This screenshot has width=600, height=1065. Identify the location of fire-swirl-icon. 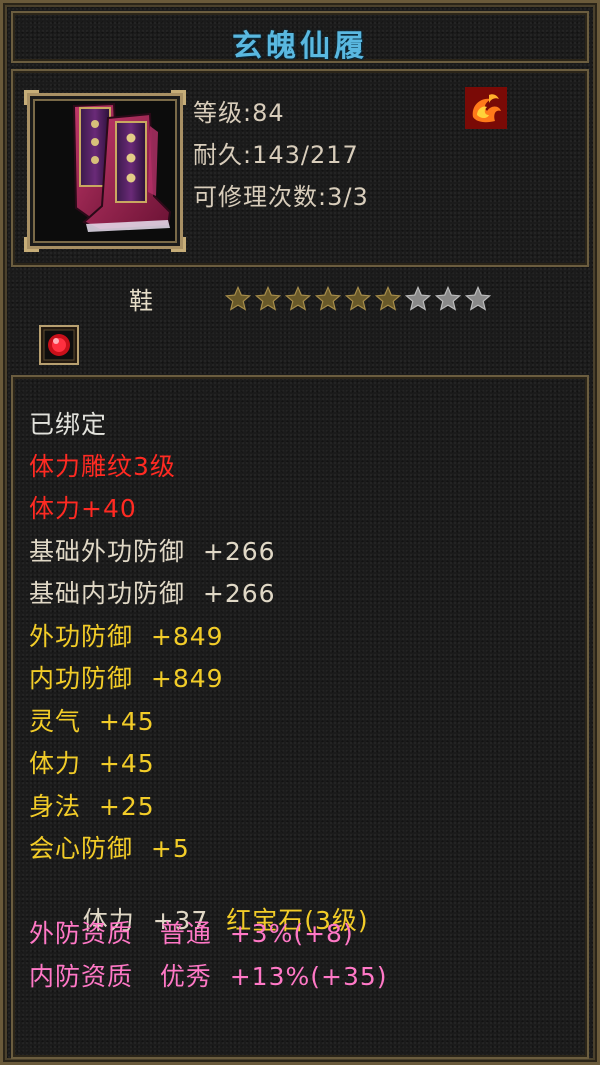
(486, 108).